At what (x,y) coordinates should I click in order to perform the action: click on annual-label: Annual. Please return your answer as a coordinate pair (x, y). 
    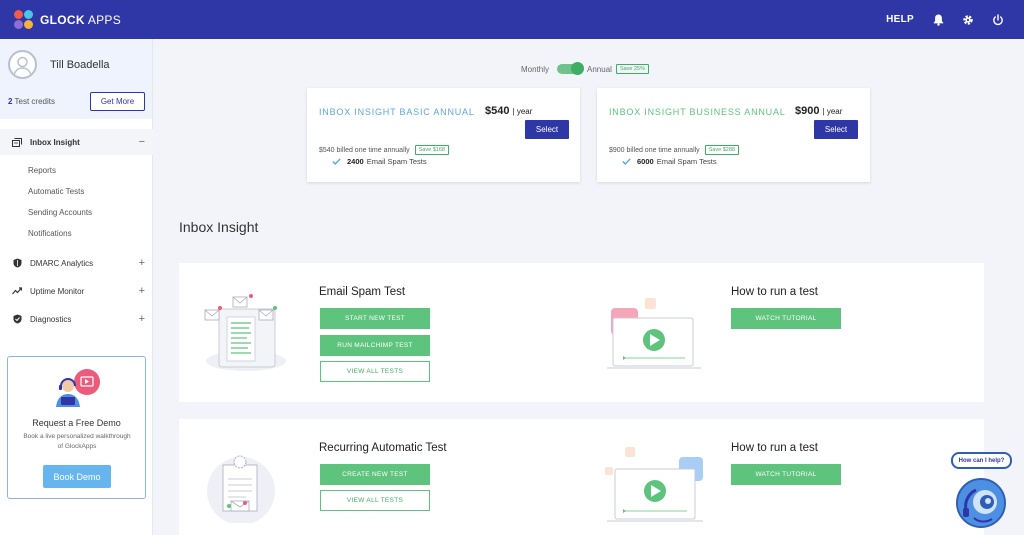
    Looking at the image, I should click on (599, 69).